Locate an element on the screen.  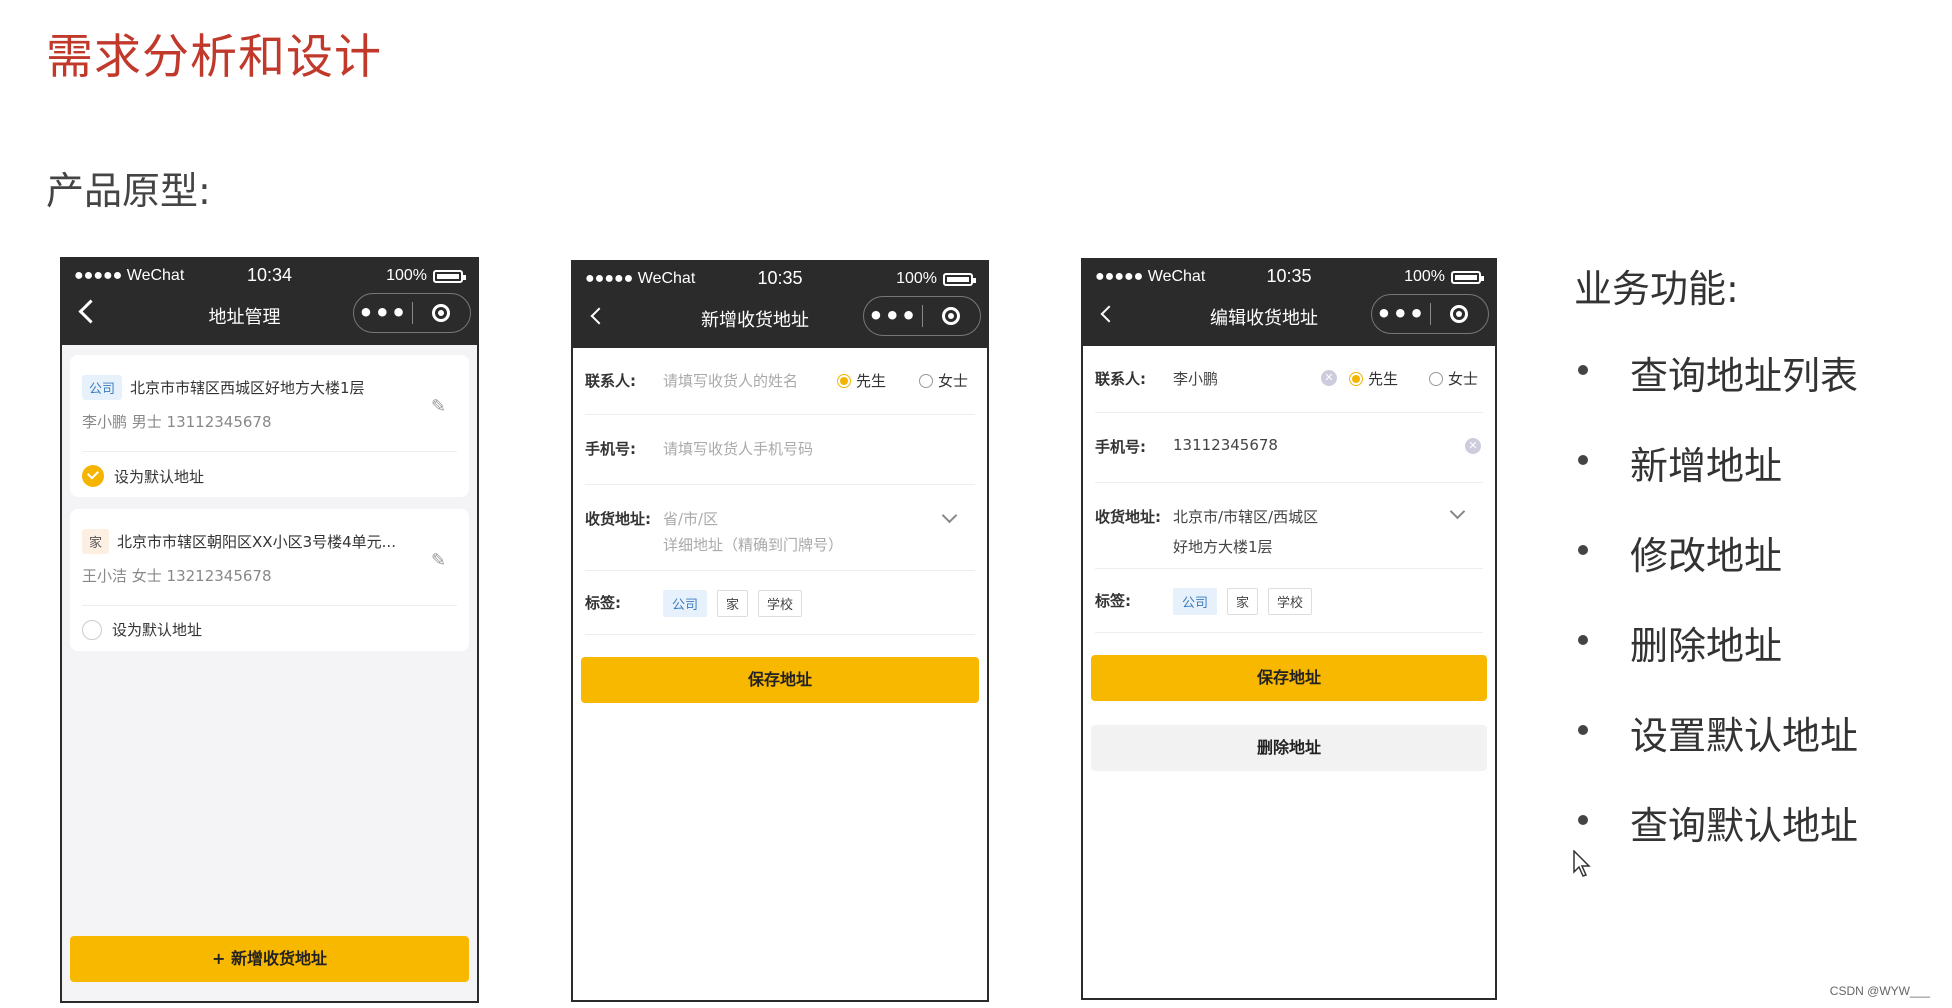
detail-address-input: 详细地址（精确到门牌号） is located at coordinates (753, 544).